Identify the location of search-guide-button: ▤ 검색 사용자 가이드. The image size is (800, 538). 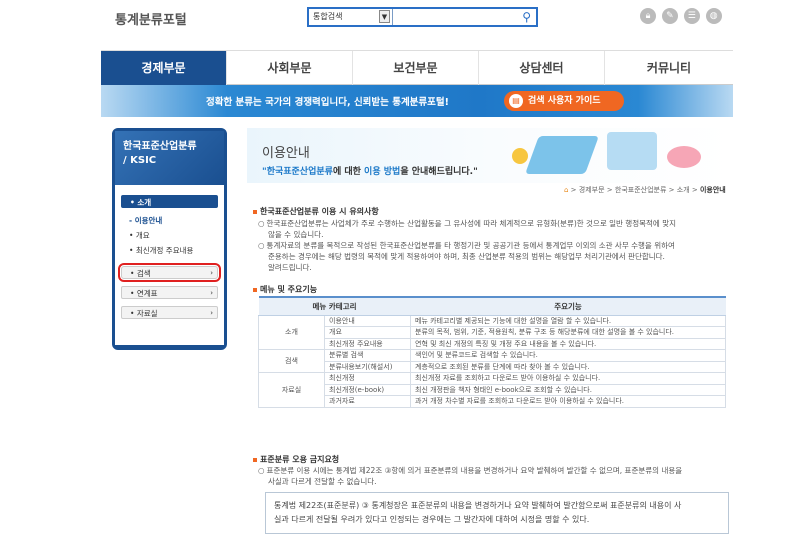
(564, 101).